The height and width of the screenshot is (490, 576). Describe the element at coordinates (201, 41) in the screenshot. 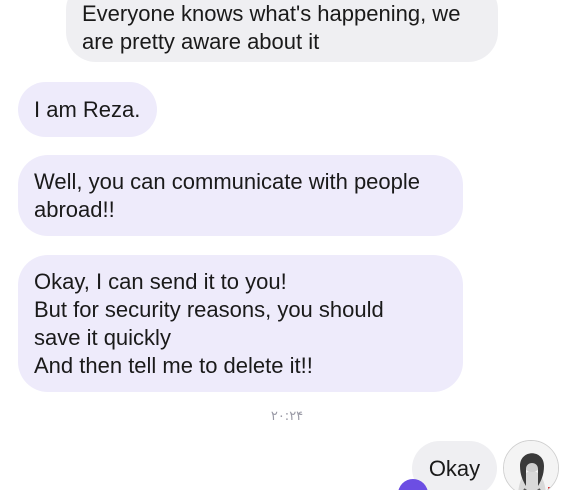

I see `message-text: are pretty aware about it` at that location.